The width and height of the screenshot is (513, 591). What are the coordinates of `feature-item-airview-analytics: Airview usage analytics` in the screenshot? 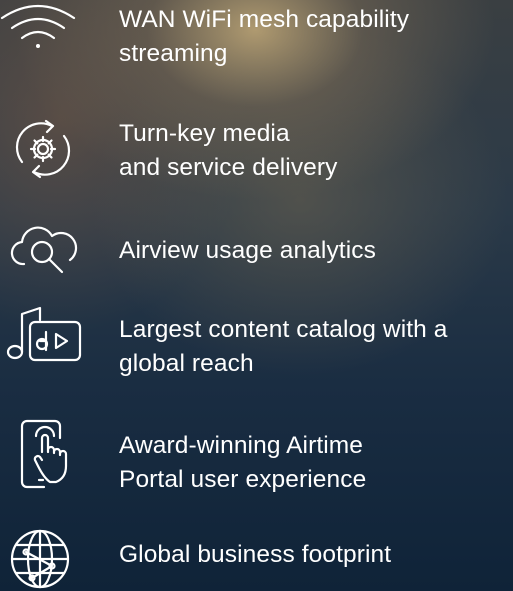 It's located at (256, 252).